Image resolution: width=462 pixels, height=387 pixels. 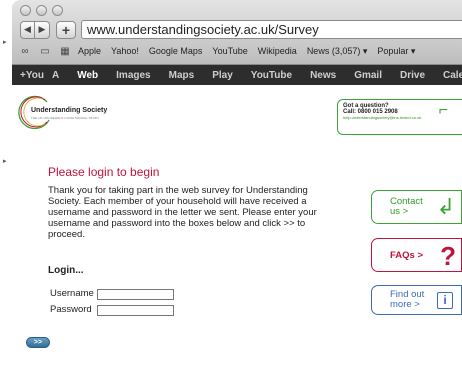 What do you see at coordinates (277, 51) in the screenshot?
I see `bookmark-item: Wikipedia` at bounding box center [277, 51].